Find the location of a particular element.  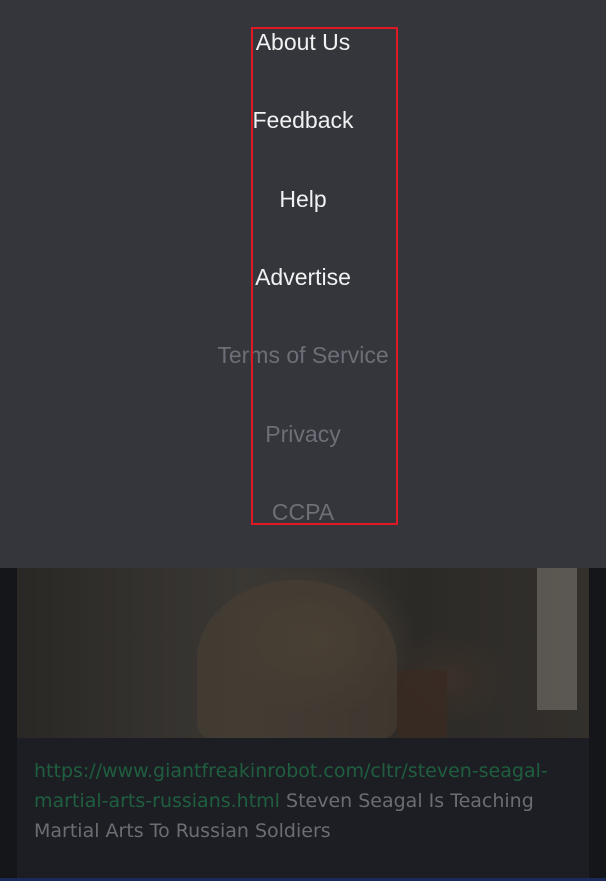

menu-item-feedback: Feedback is located at coordinates (303, 120).